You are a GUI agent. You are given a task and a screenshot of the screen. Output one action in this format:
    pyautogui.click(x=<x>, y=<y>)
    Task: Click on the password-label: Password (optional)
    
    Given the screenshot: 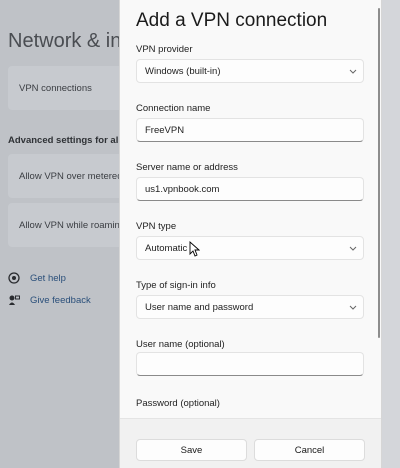 What is the action you would take?
    pyautogui.click(x=178, y=403)
    